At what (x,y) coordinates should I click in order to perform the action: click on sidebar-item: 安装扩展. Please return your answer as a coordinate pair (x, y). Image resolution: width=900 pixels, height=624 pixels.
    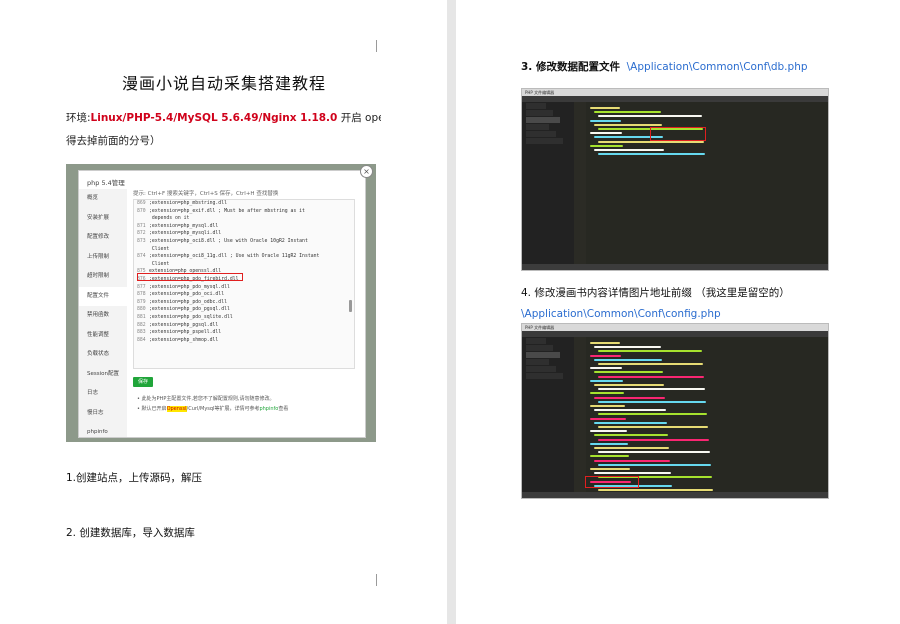
    Looking at the image, I should click on (103, 219).